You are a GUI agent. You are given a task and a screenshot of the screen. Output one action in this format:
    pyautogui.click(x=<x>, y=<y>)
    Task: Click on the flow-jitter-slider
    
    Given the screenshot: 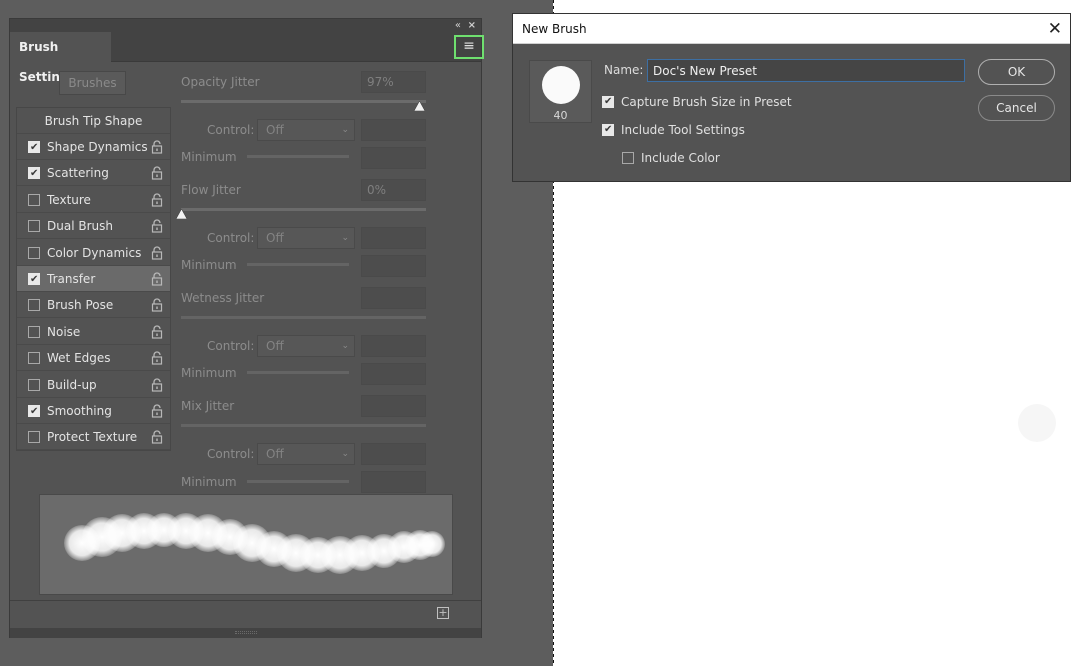 What is the action you would take?
    pyautogui.click(x=303, y=209)
    